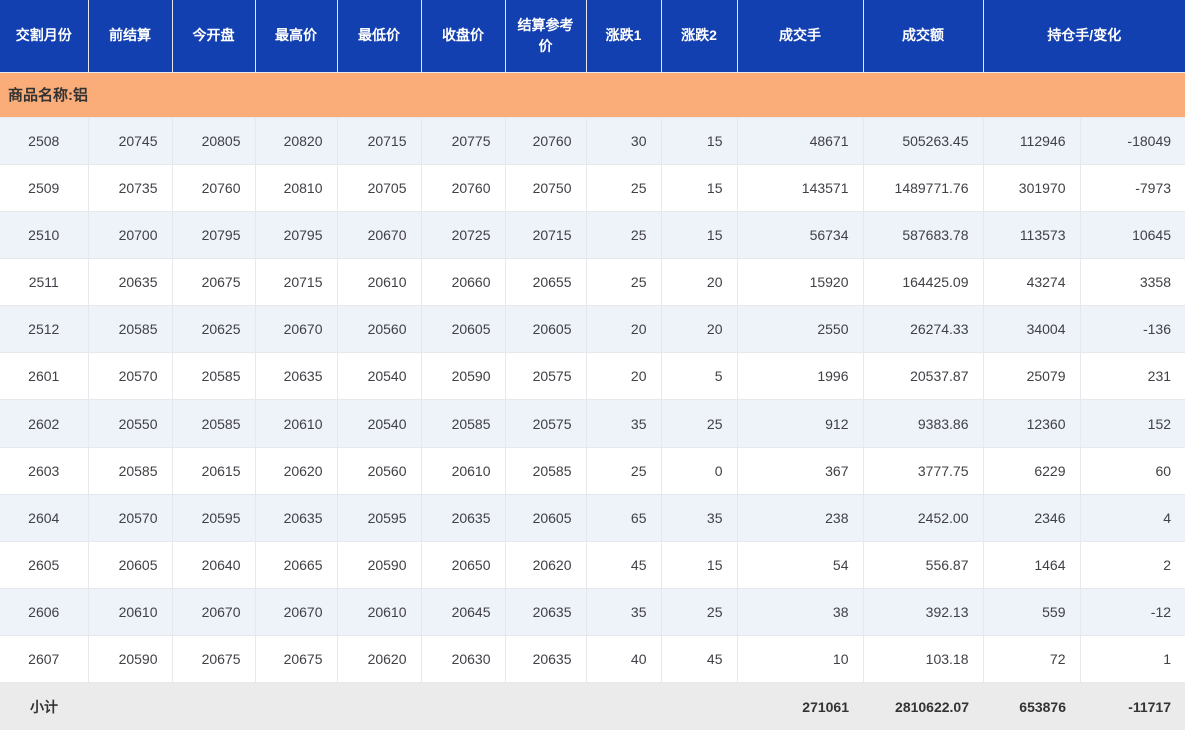 This screenshot has width=1185, height=730. What do you see at coordinates (545, 423) in the screenshot?
I see `settlement-ref-cell: 20575` at bounding box center [545, 423].